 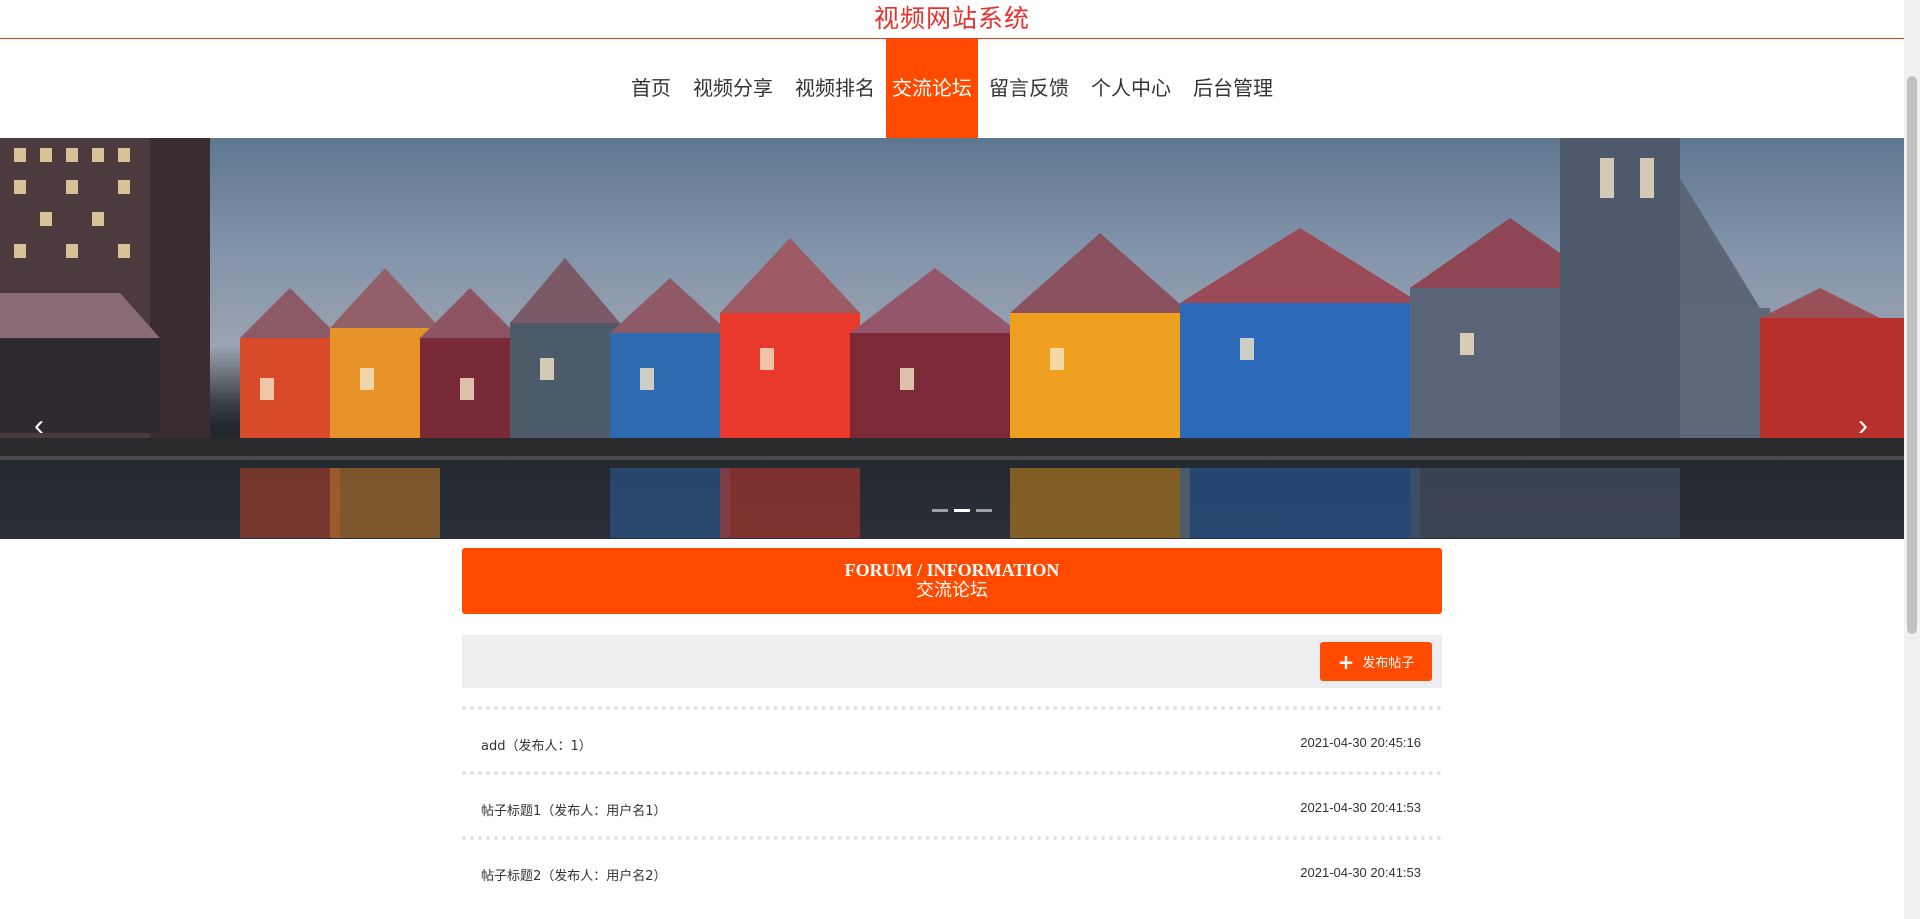 I want to click on post-title: 帖子标题2（发布人：用户名2）, so click(x=574, y=874).